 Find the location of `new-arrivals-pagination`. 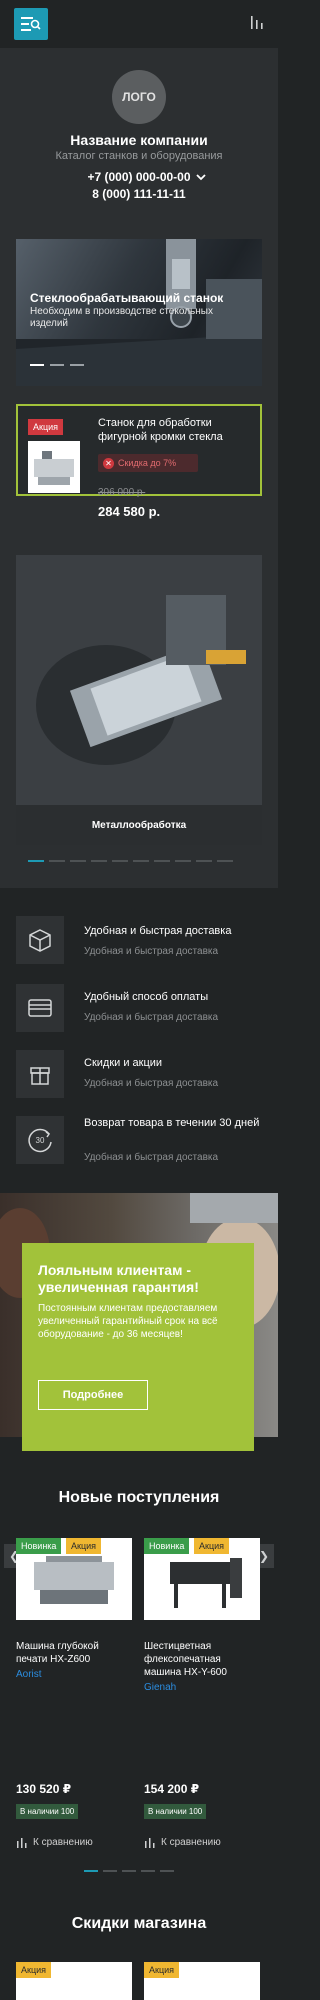

new-arrivals-pagination is located at coordinates (129, 1871).